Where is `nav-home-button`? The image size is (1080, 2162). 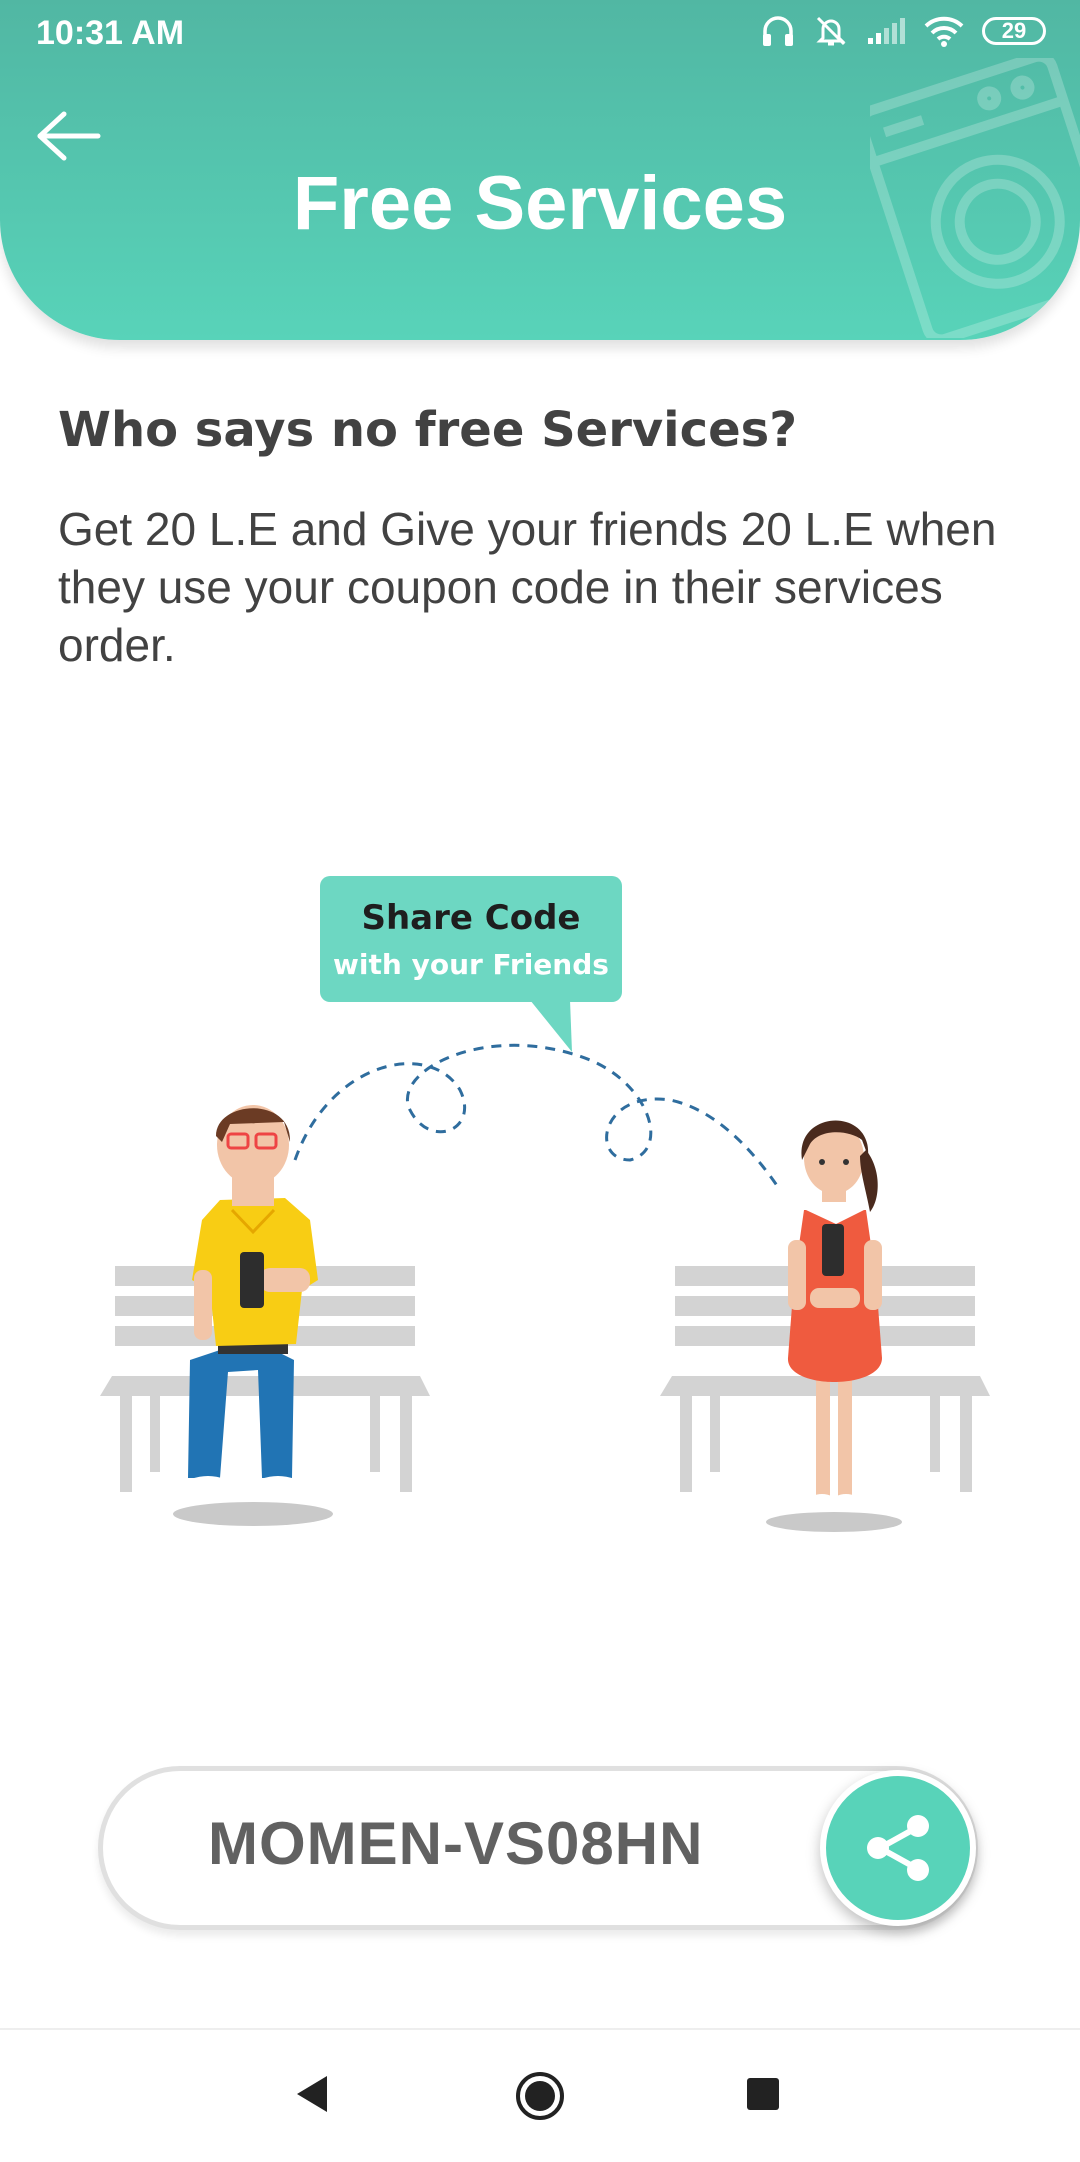
nav-home-button is located at coordinates (540, 2098).